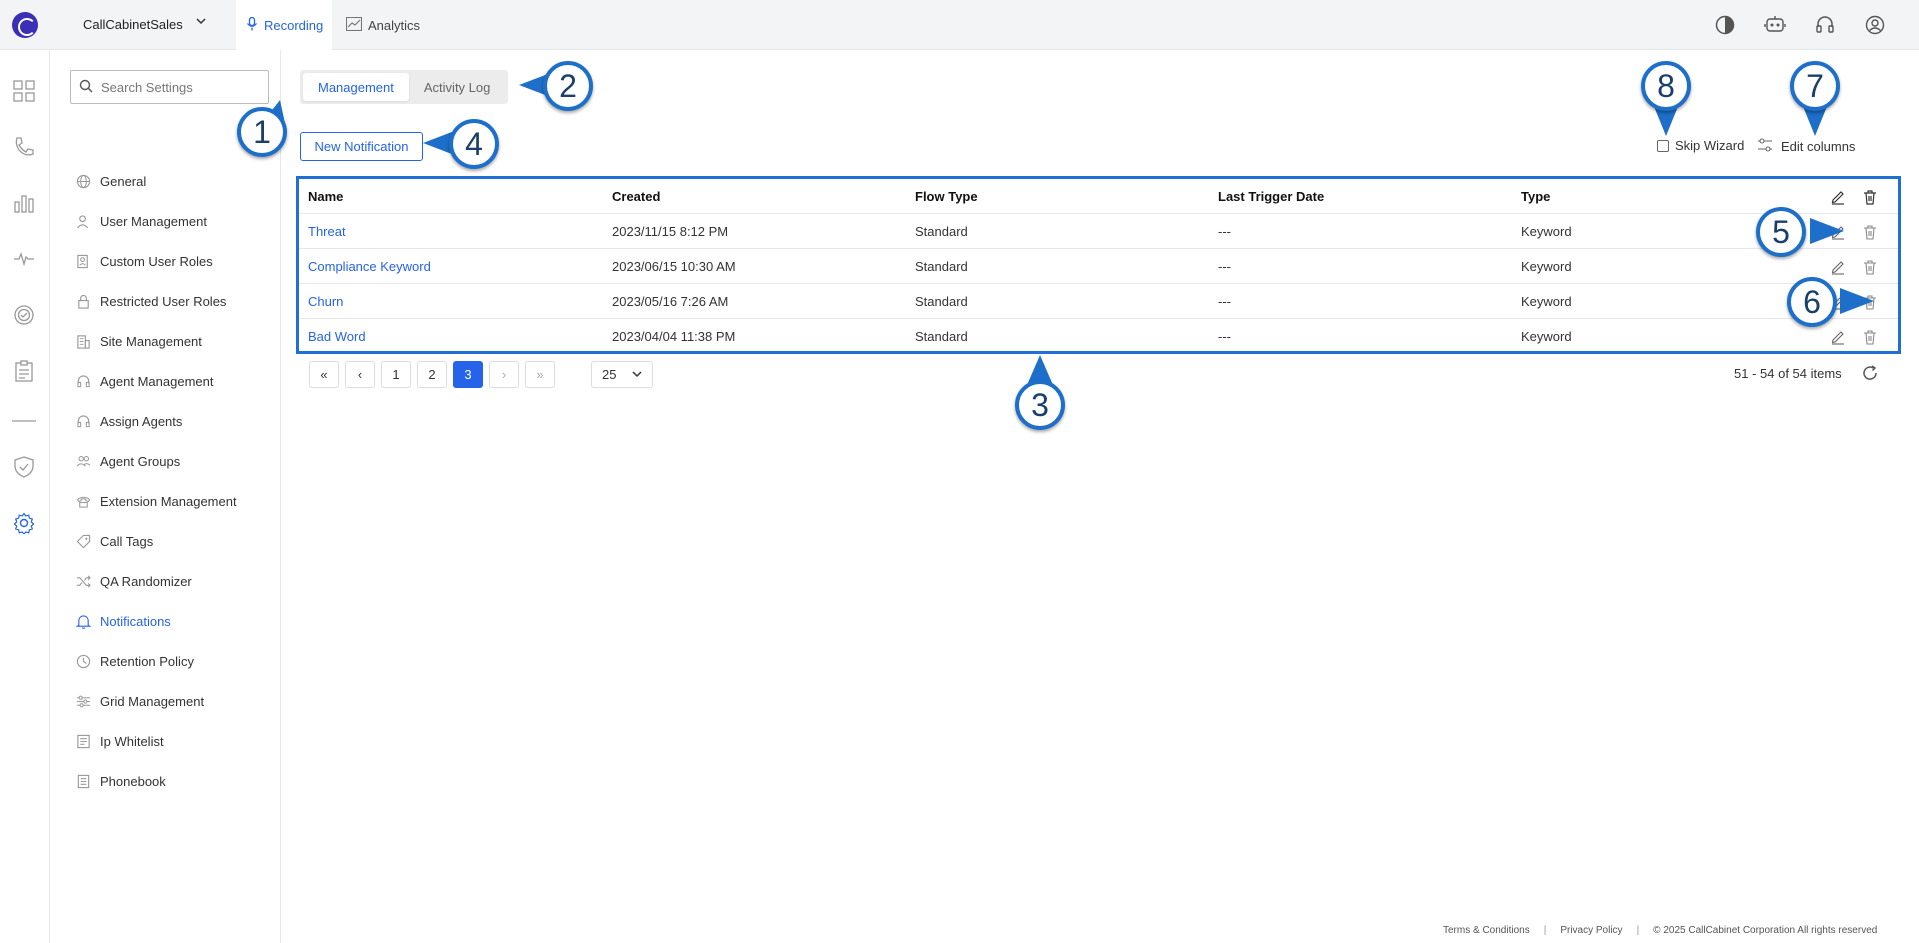 This screenshot has height=943, width=1919. What do you see at coordinates (1827, 231) in the screenshot?
I see `callout-pointer` at bounding box center [1827, 231].